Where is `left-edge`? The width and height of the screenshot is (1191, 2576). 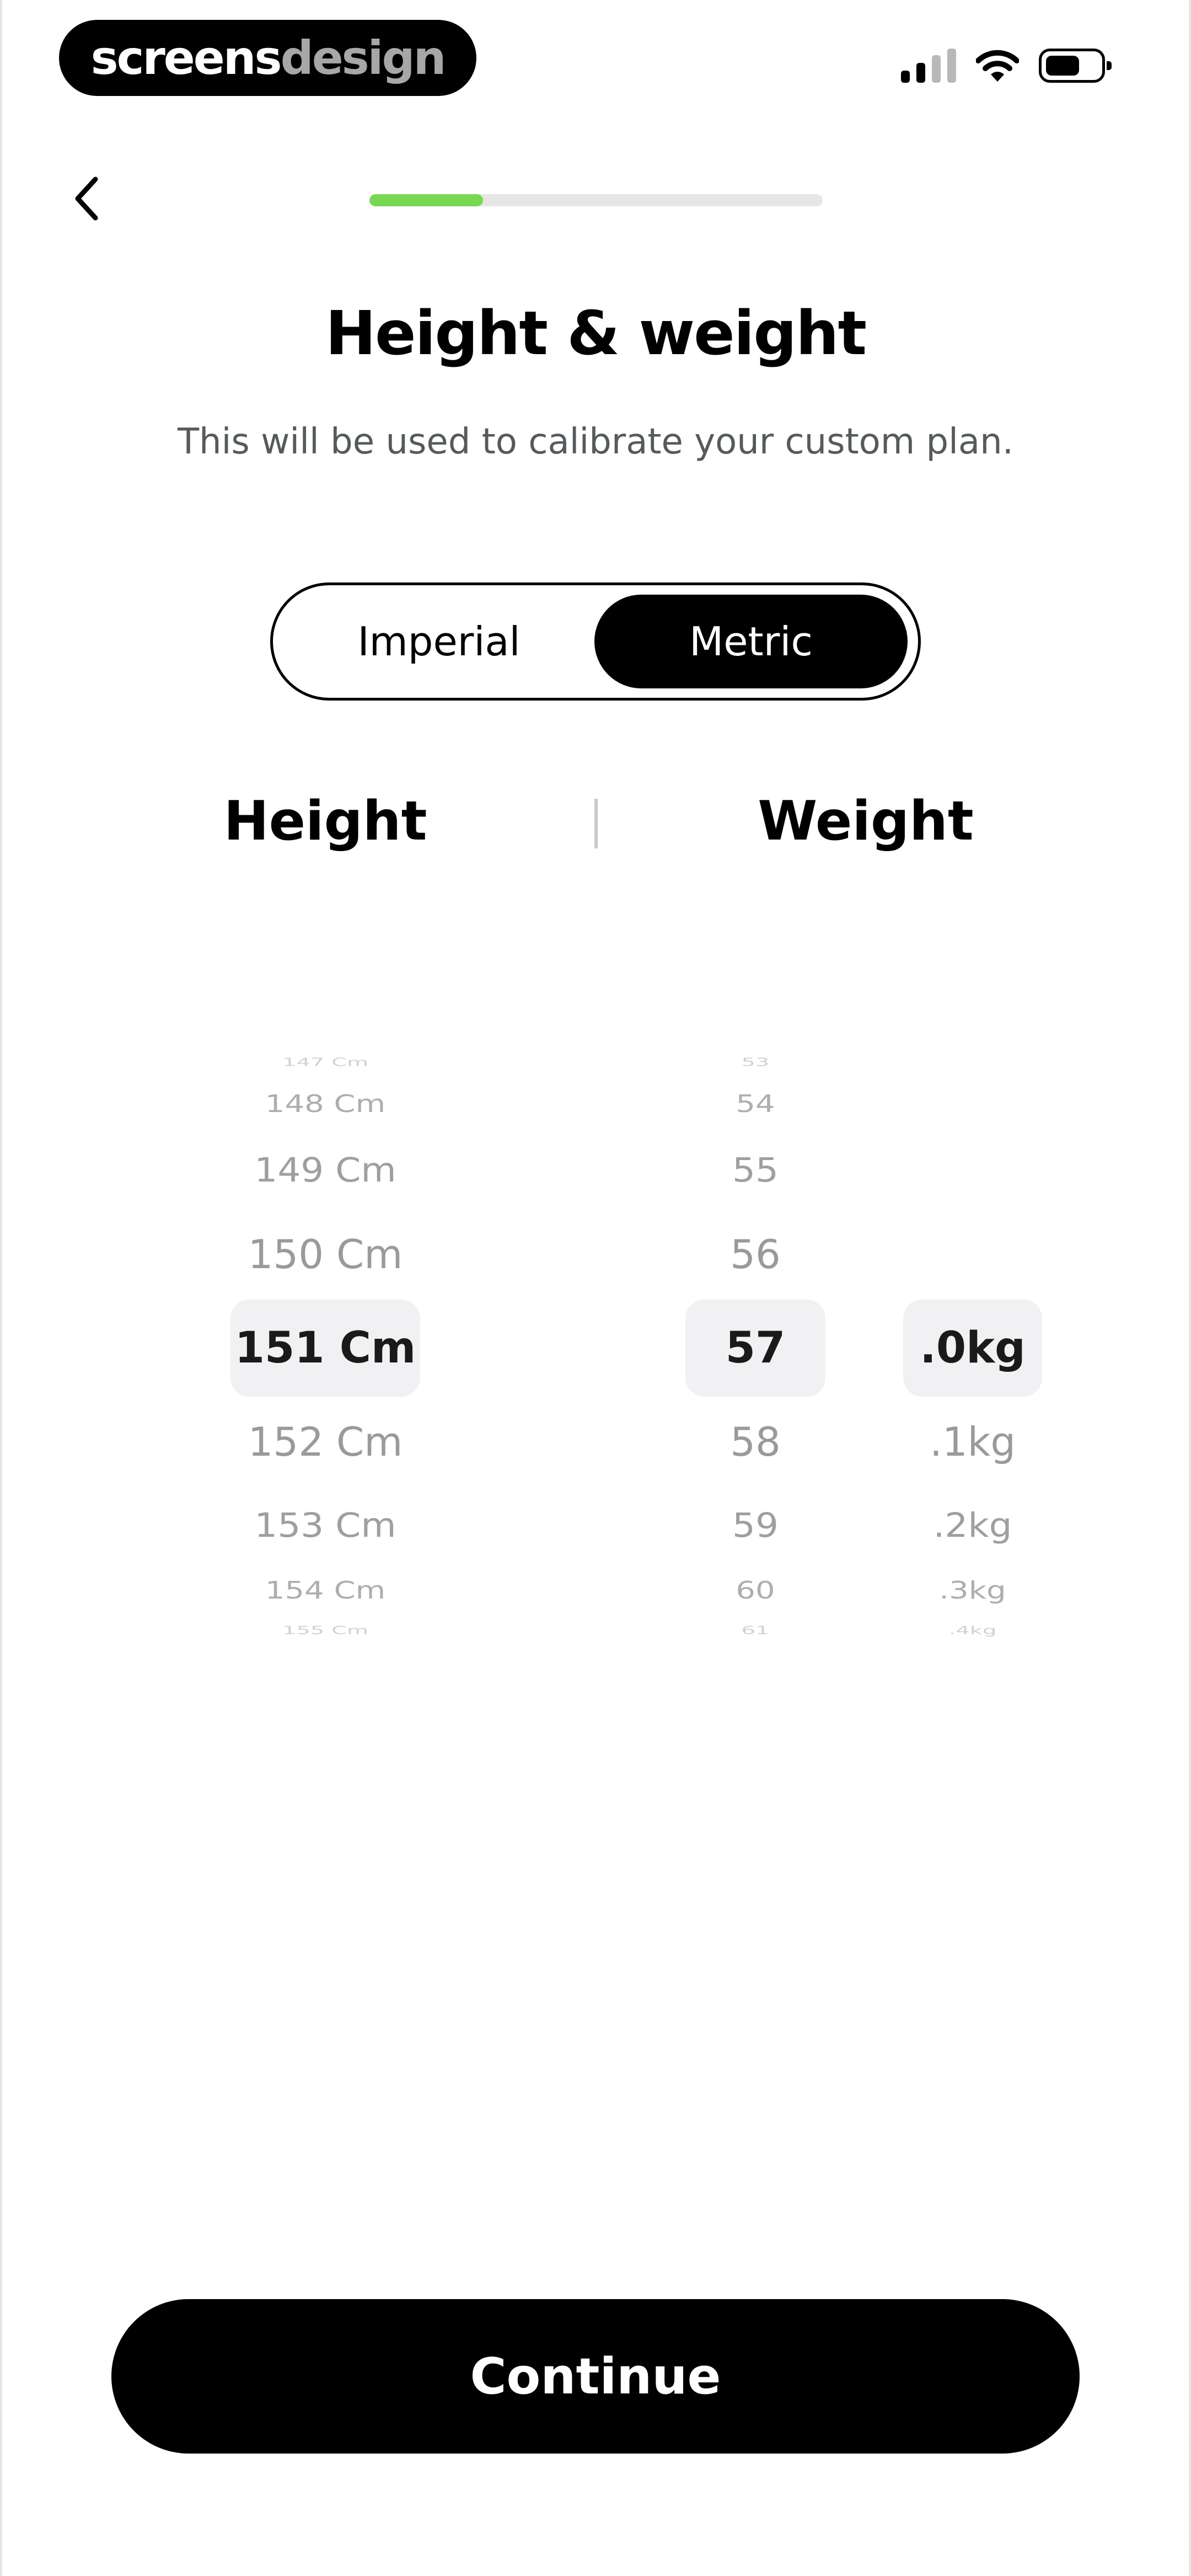 left-edge is located at coordinates (1, 1288).